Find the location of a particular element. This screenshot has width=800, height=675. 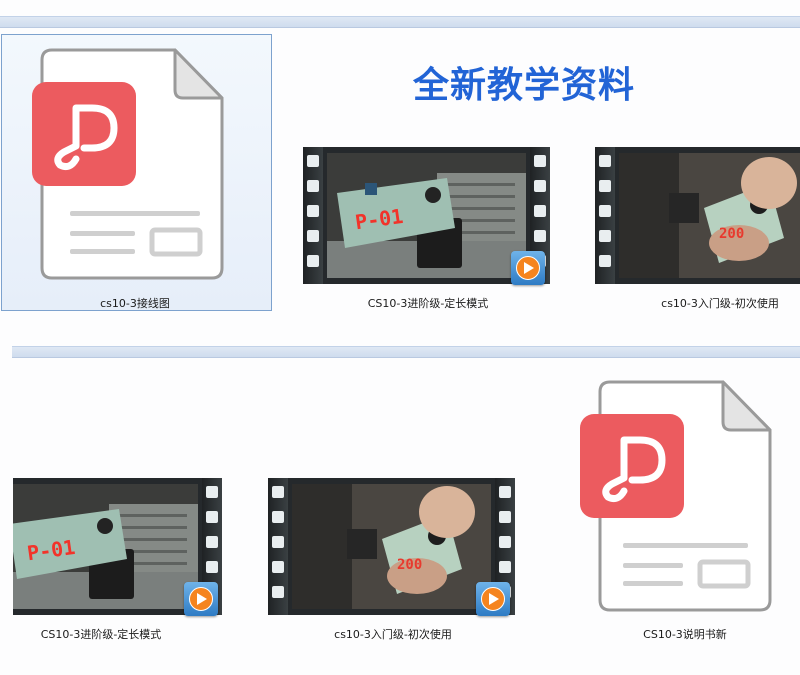

file-item-wiring-diagram is located at coordinates (130, 166).